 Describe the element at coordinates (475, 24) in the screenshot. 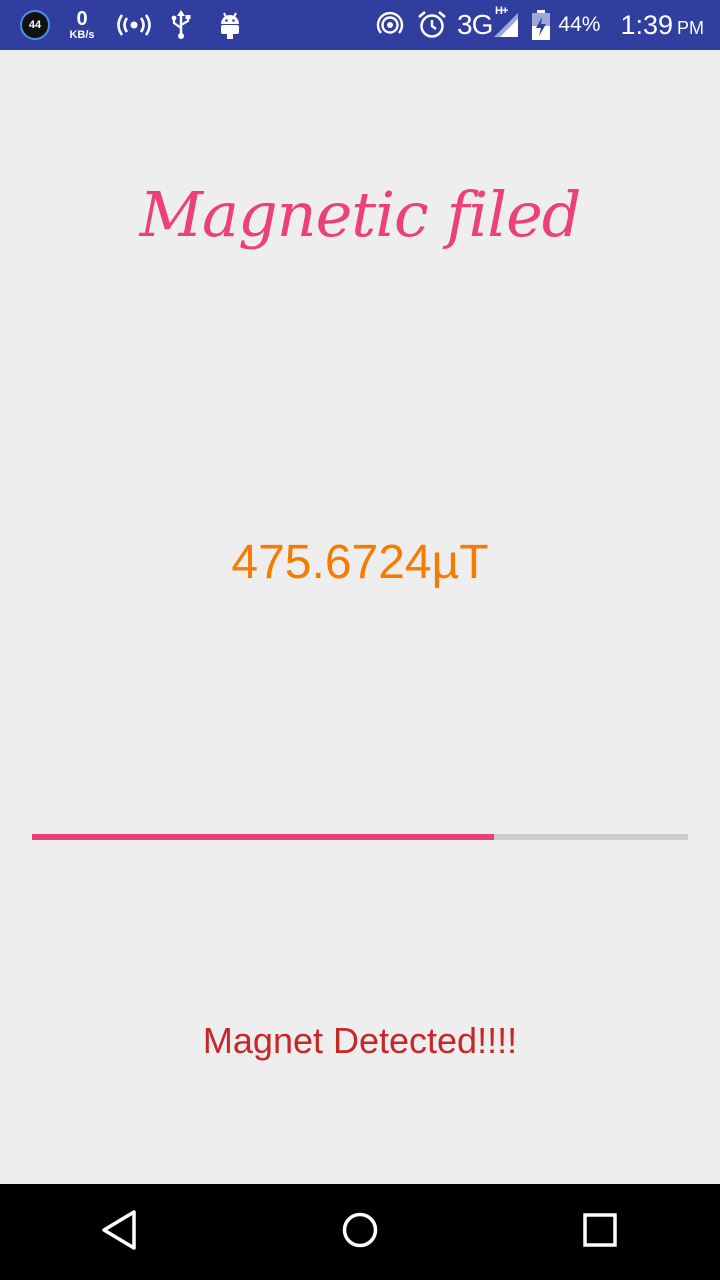

I see `network-type-label: 3G` at that location.